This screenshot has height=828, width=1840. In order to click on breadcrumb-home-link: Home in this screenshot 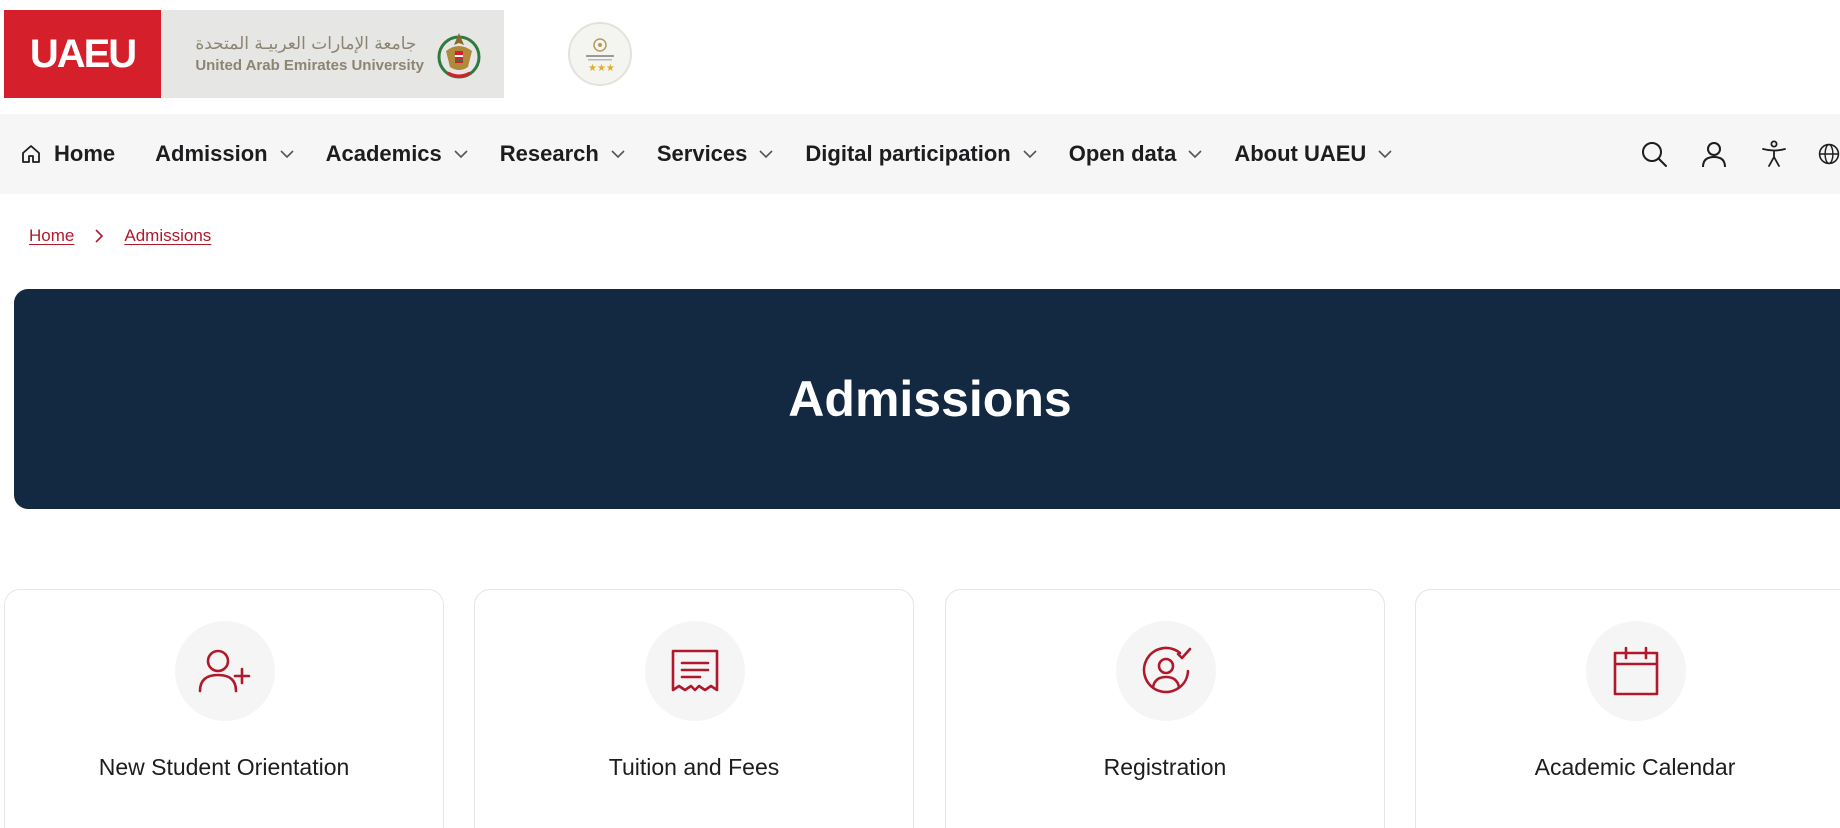, I will do `click(51, 236)`.